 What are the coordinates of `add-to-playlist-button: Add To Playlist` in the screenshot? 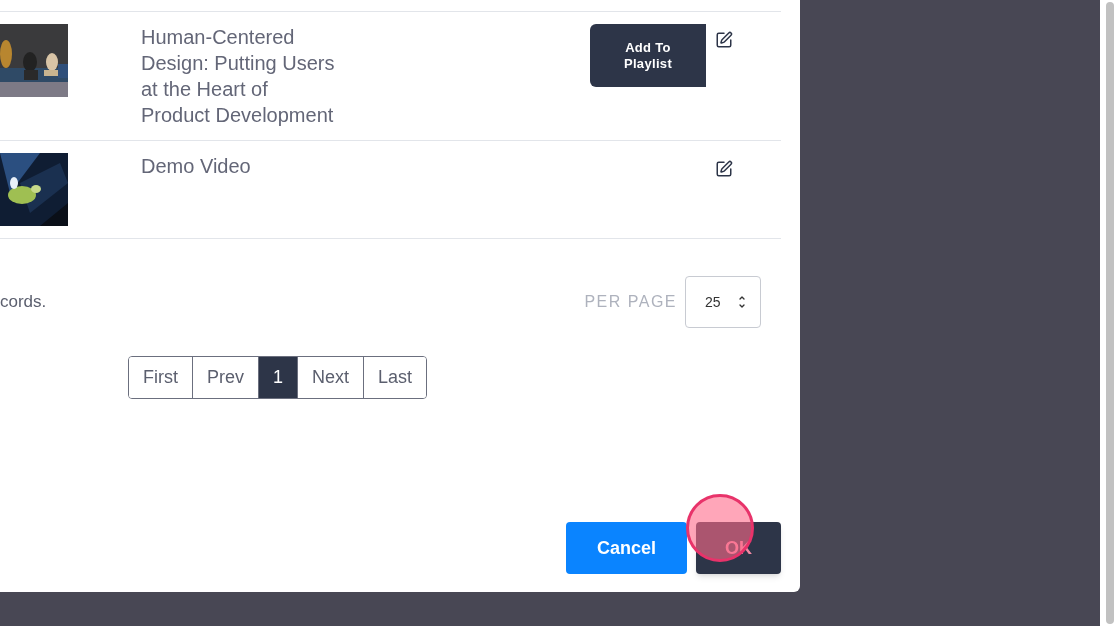 It's located at (648, 55).